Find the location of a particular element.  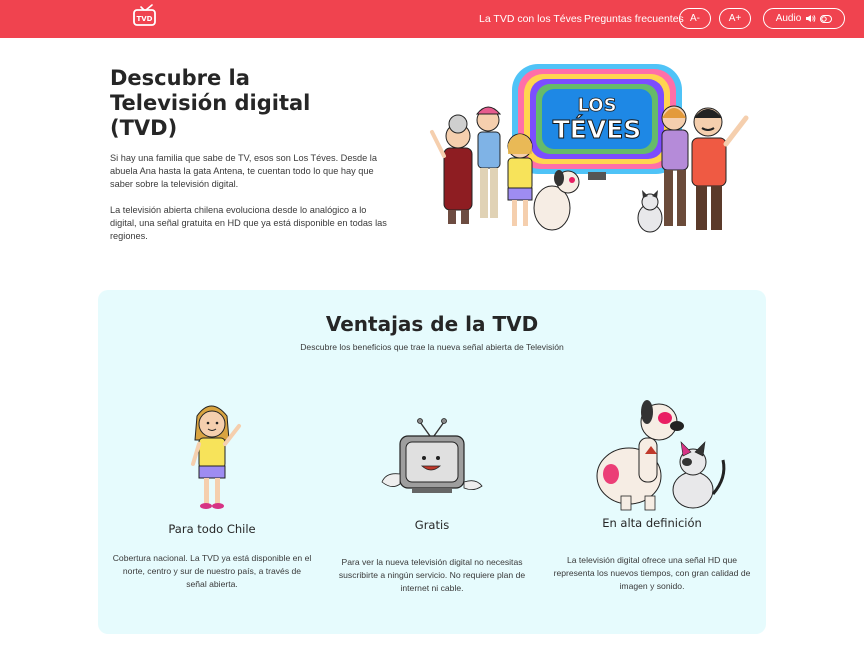

hero-title: Descubre la Televisión digital (TVD) is located at coordinates (210, 103).